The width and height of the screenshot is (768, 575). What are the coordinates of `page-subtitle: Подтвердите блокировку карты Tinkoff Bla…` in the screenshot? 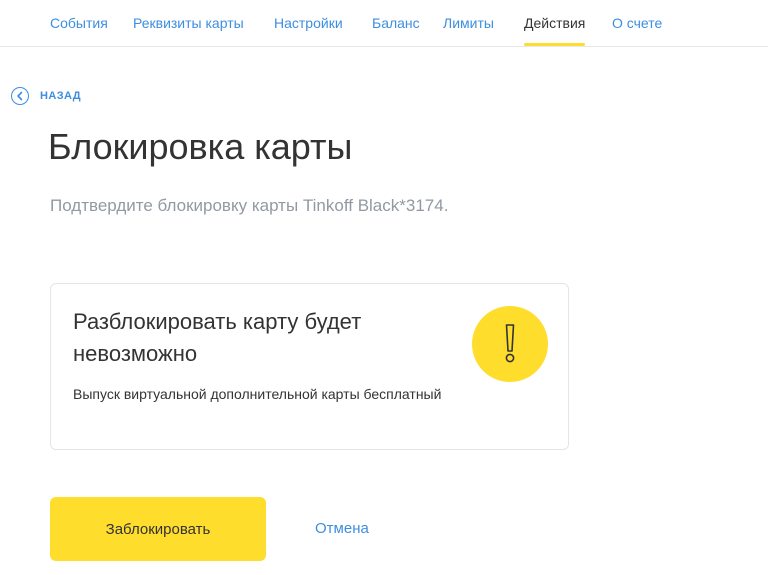 It's located at (249, 205).